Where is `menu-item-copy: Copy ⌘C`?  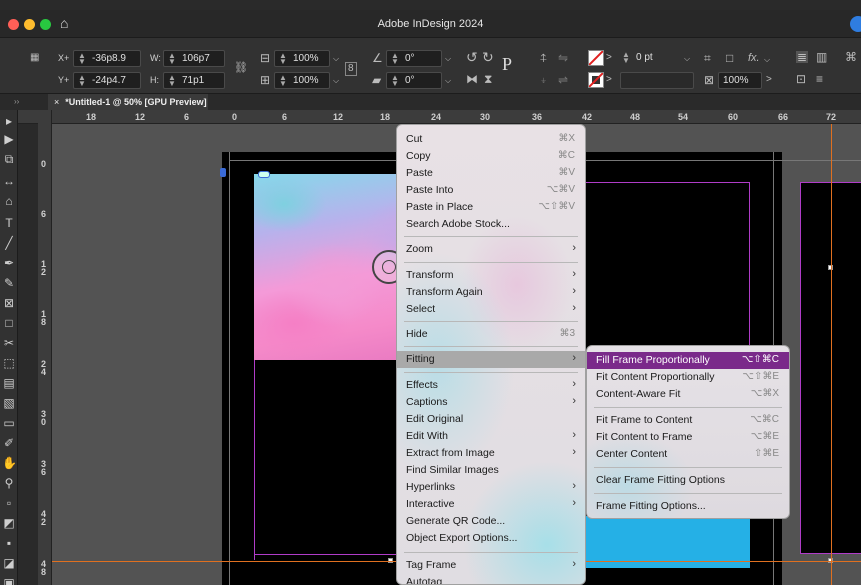 menu-item-copy: Copy ⌘C is located at coordinates (491, 156).